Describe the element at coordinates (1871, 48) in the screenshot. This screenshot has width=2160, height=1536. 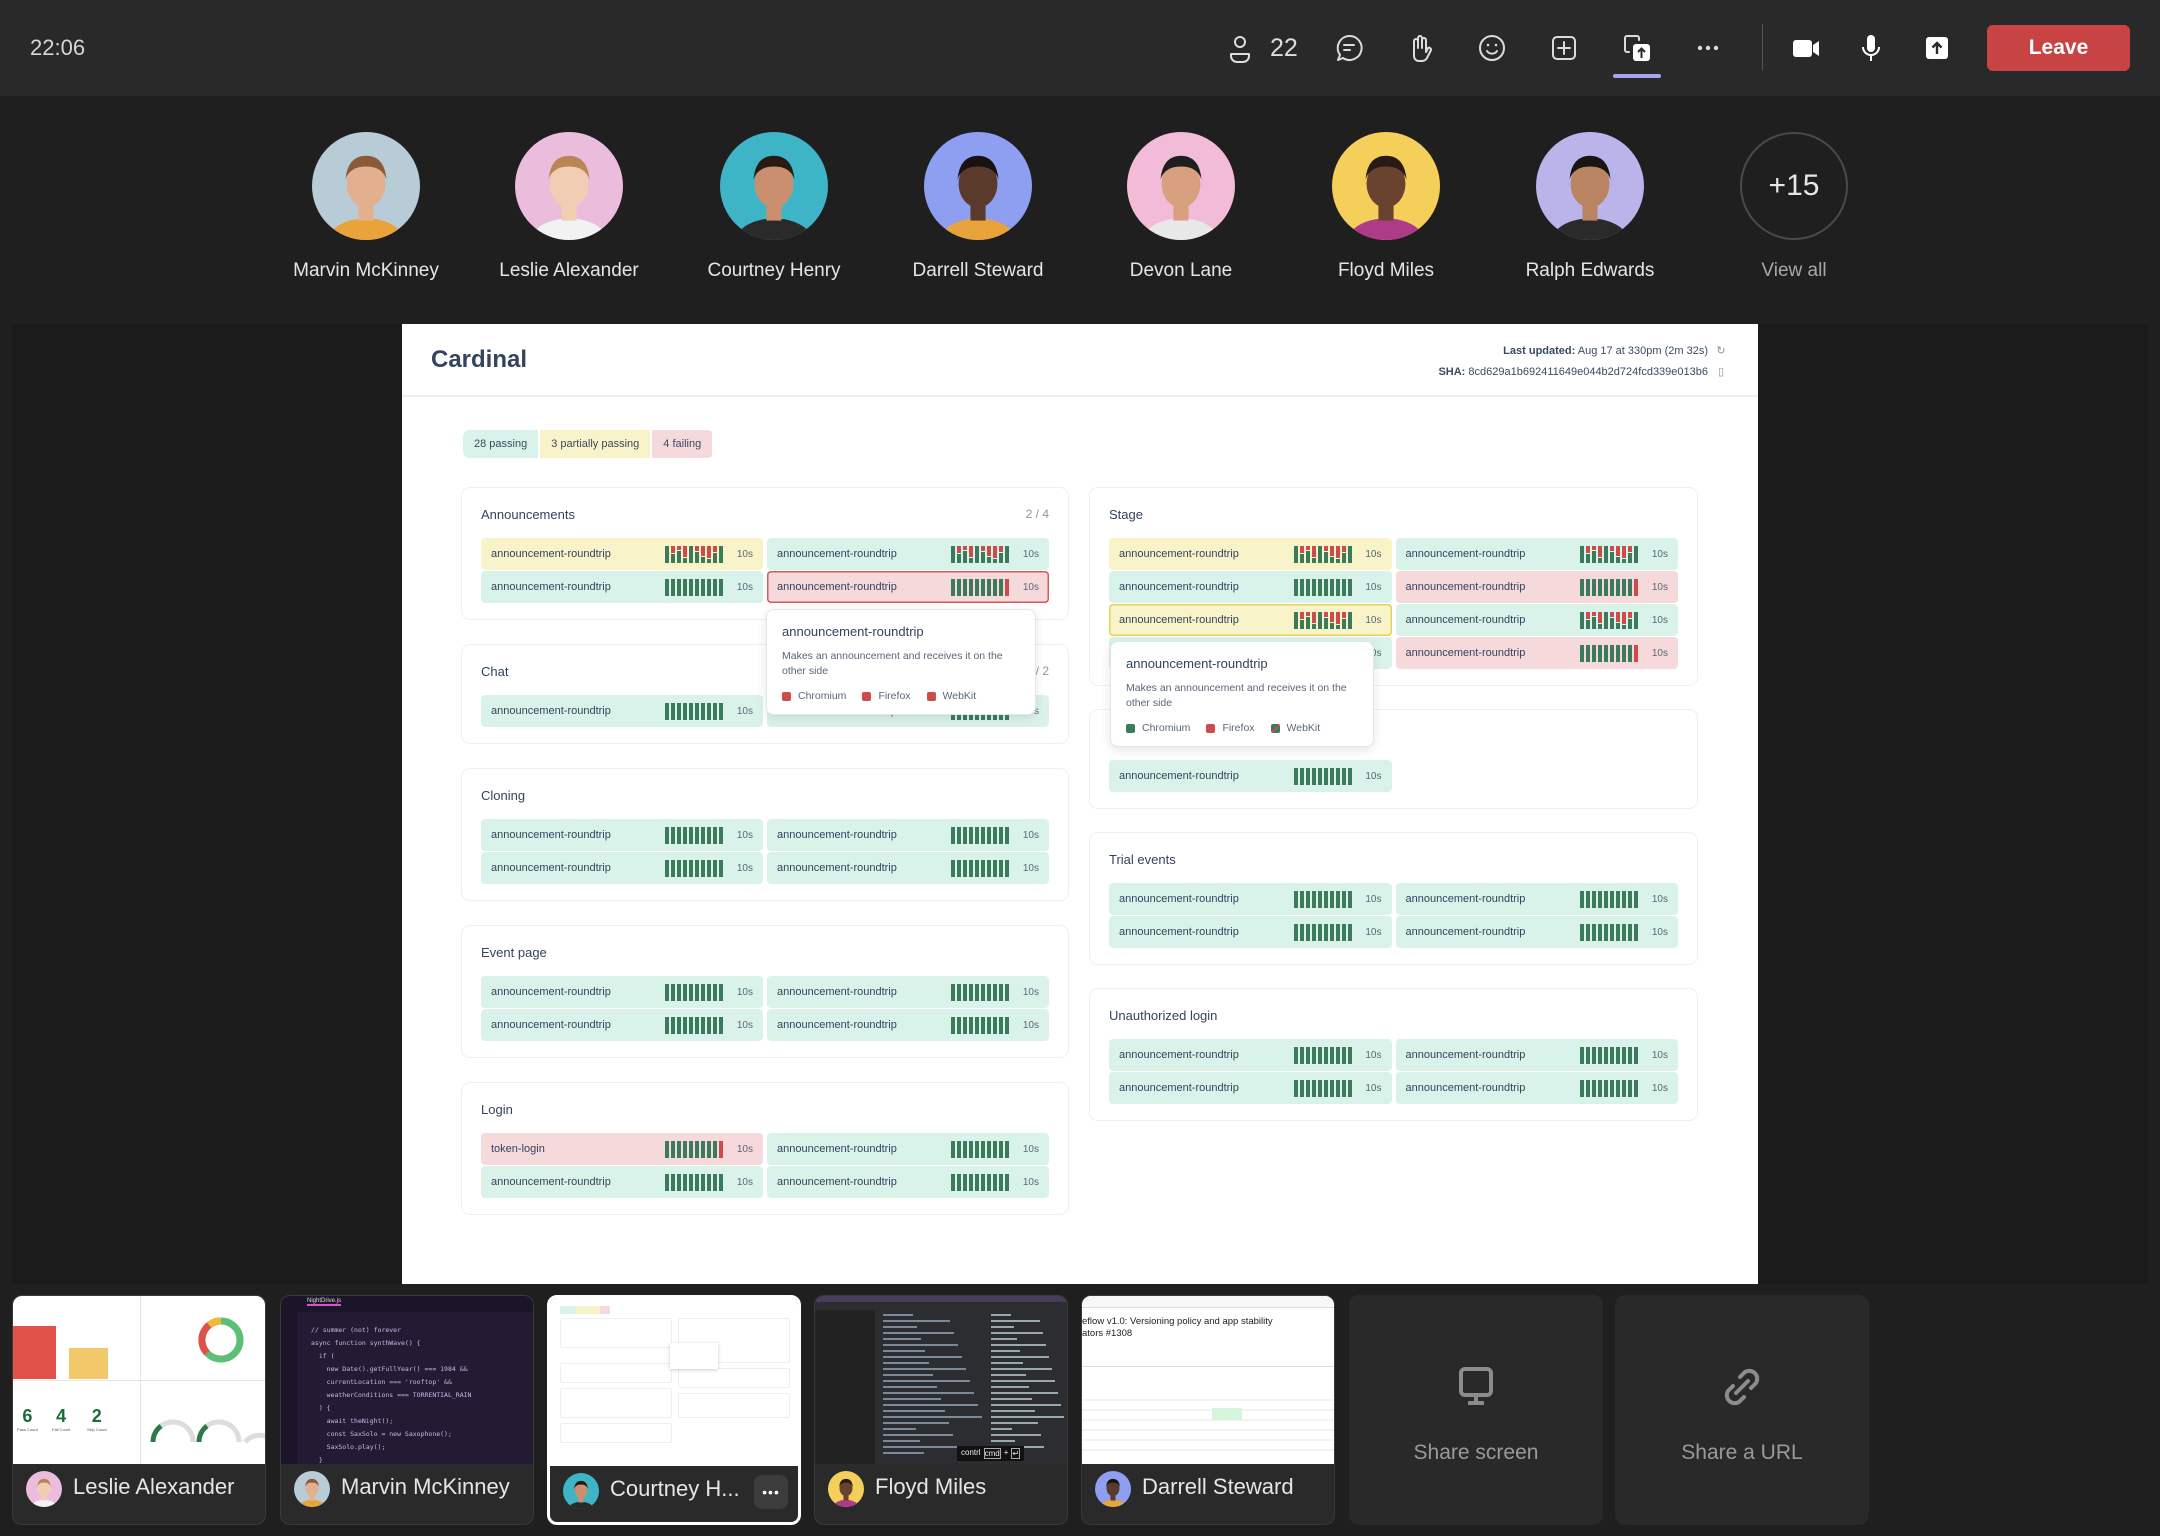
I see `microphone-icon` at that location.